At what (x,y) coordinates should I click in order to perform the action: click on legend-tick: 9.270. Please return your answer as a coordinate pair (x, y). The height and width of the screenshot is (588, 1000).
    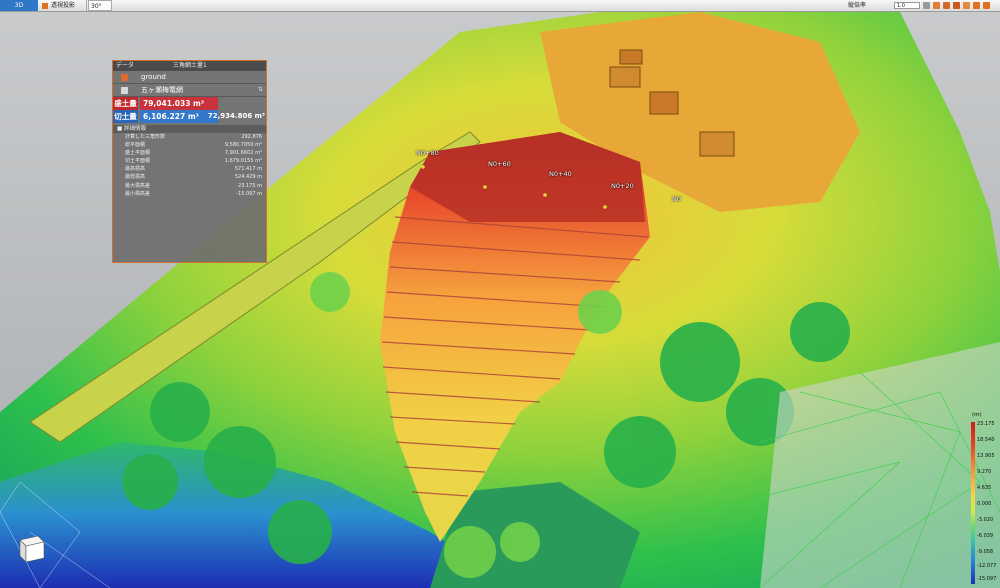
    Looking at the image, I should click on (984, 472).